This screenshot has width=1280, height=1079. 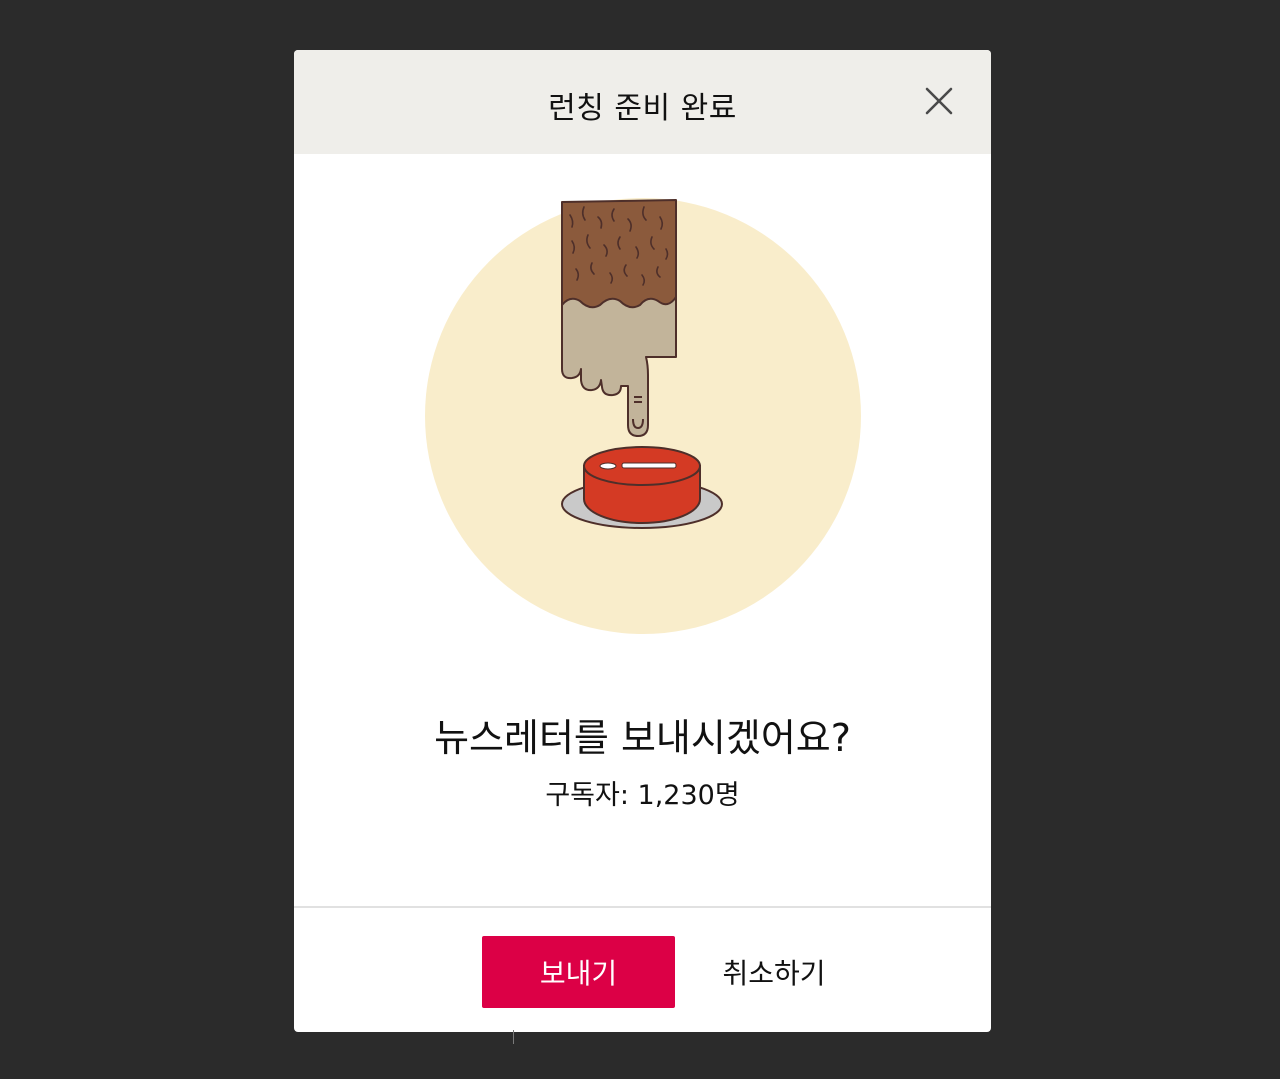 I want to click on confirm-question: 뉴스레터를 보내시겠어요?, so click(x=642, y=738).